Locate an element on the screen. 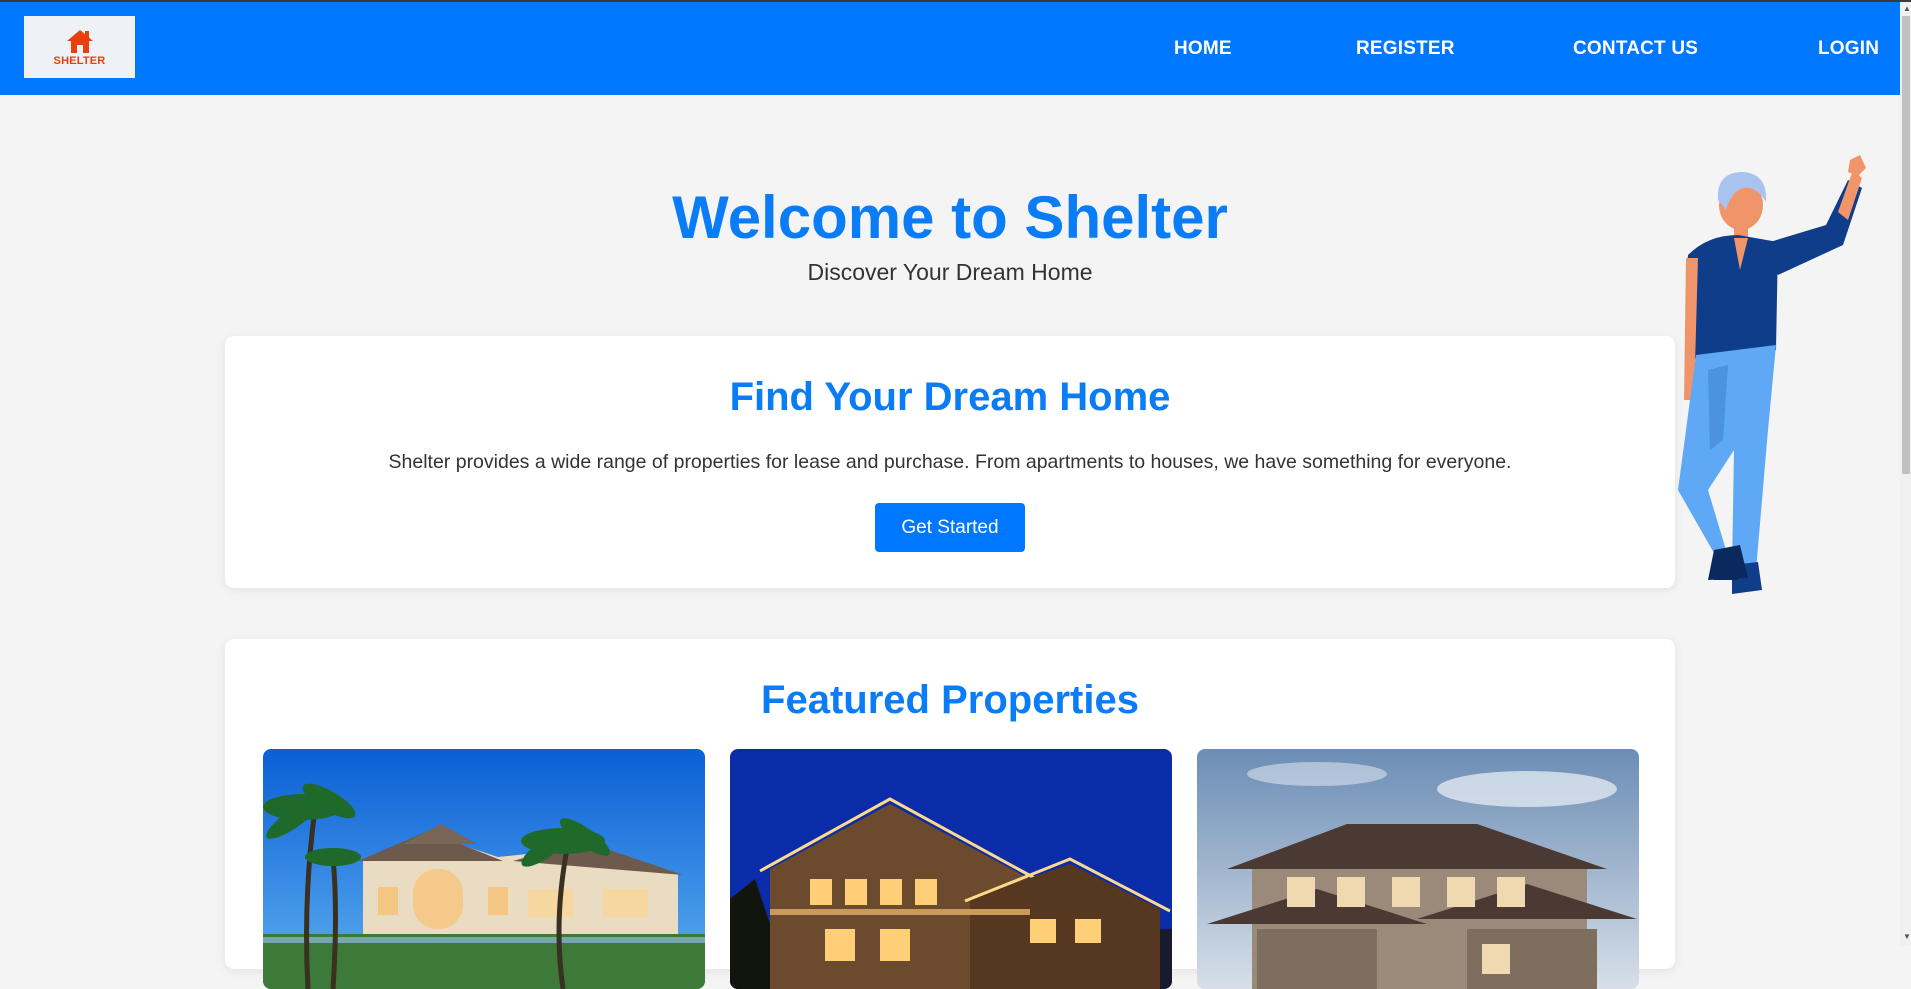  featured-properties-title: Featured Properties is located at coordinates (950, 700).